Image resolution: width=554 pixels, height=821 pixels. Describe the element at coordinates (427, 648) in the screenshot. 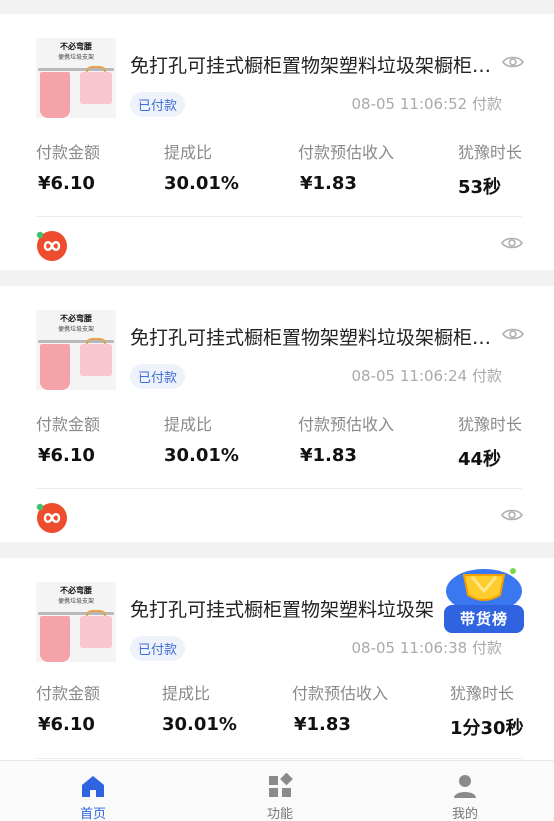

I see `pay-time: 08-05 11:06:38 付款` at that location.